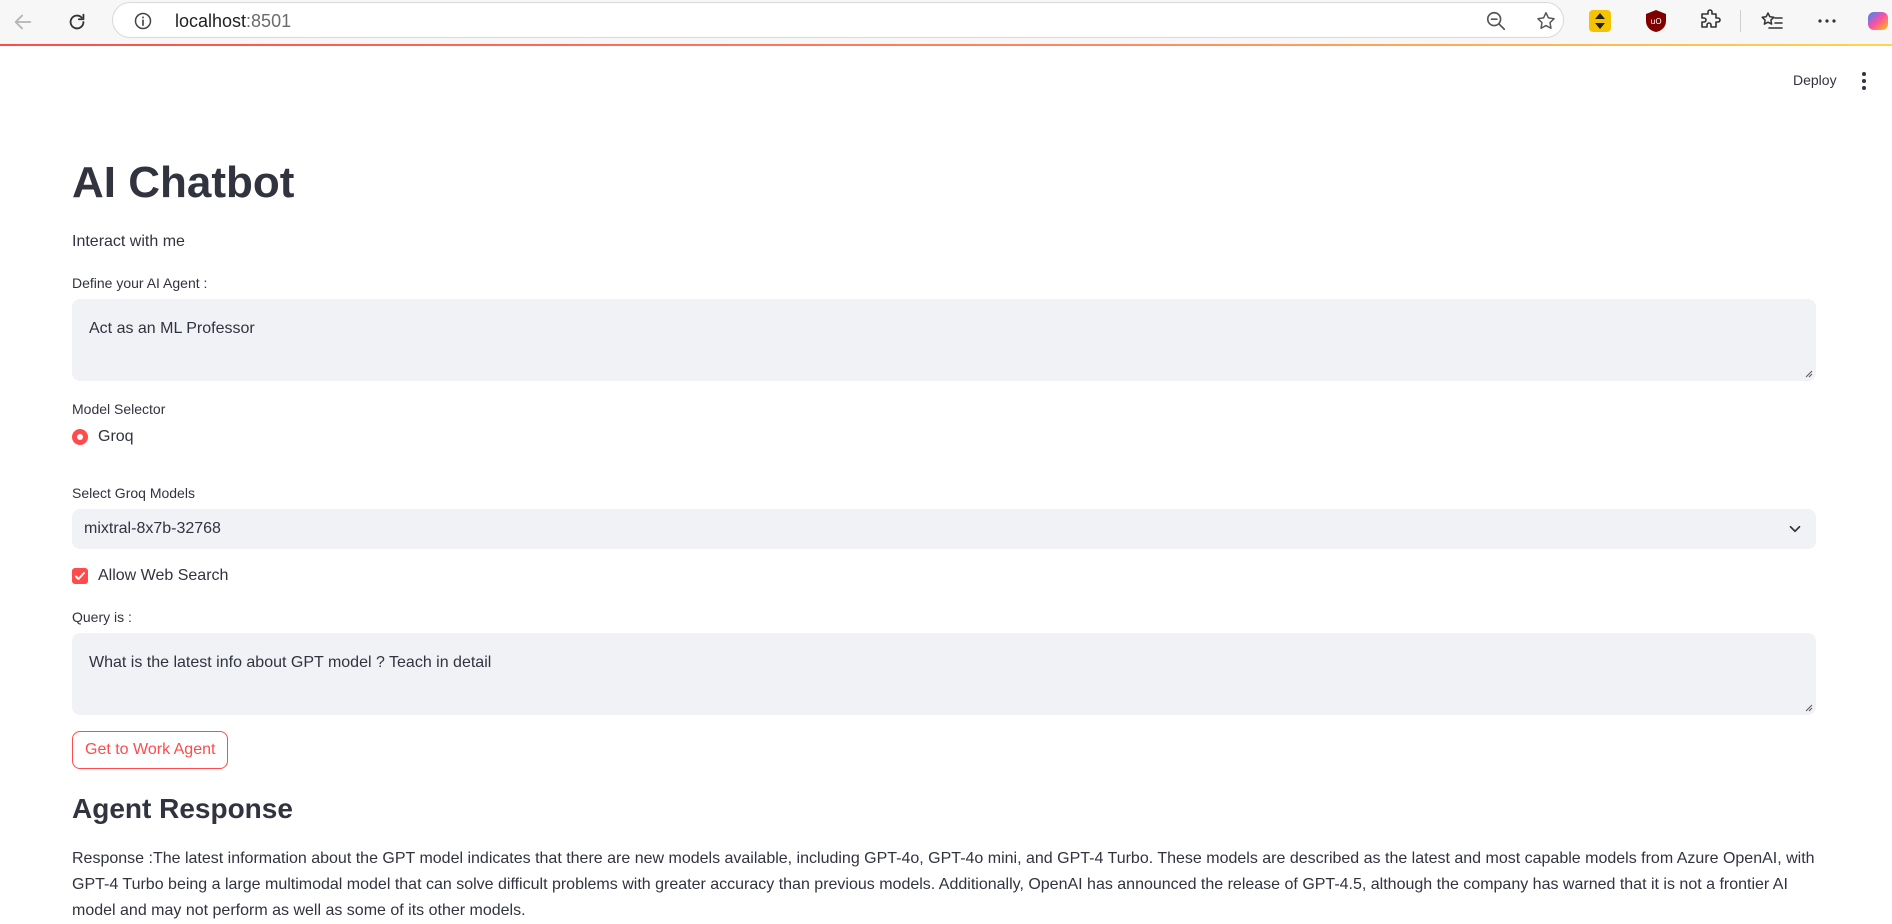 The image size is (1892, 924). What do you see at coordinates (140, 283) in the screenshot?
I see `agent-definition-label: Define your AI Agent :` at bounding box center [140, 283].